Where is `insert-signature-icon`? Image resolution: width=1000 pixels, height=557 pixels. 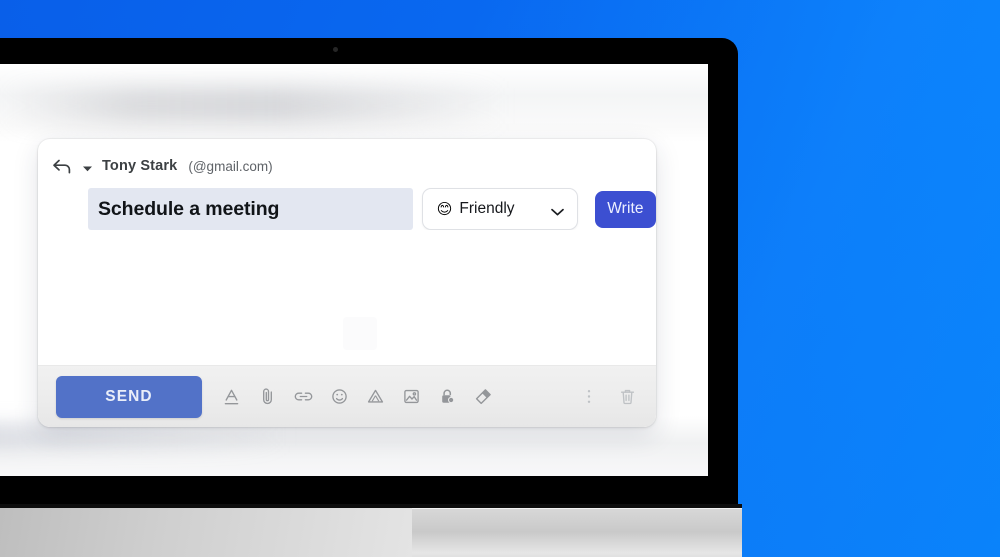 insert-signature-icon is located at coordinates (483, 396).